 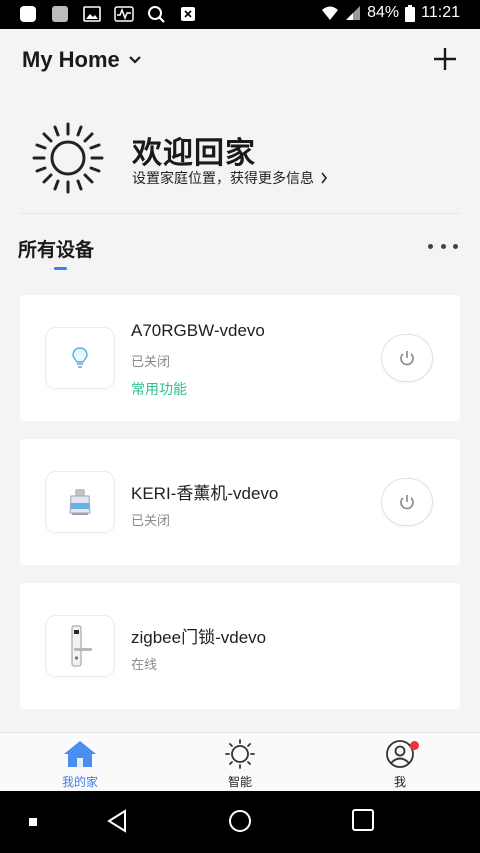 I want to click on clock: 11:21, so click(x=440, y=12).